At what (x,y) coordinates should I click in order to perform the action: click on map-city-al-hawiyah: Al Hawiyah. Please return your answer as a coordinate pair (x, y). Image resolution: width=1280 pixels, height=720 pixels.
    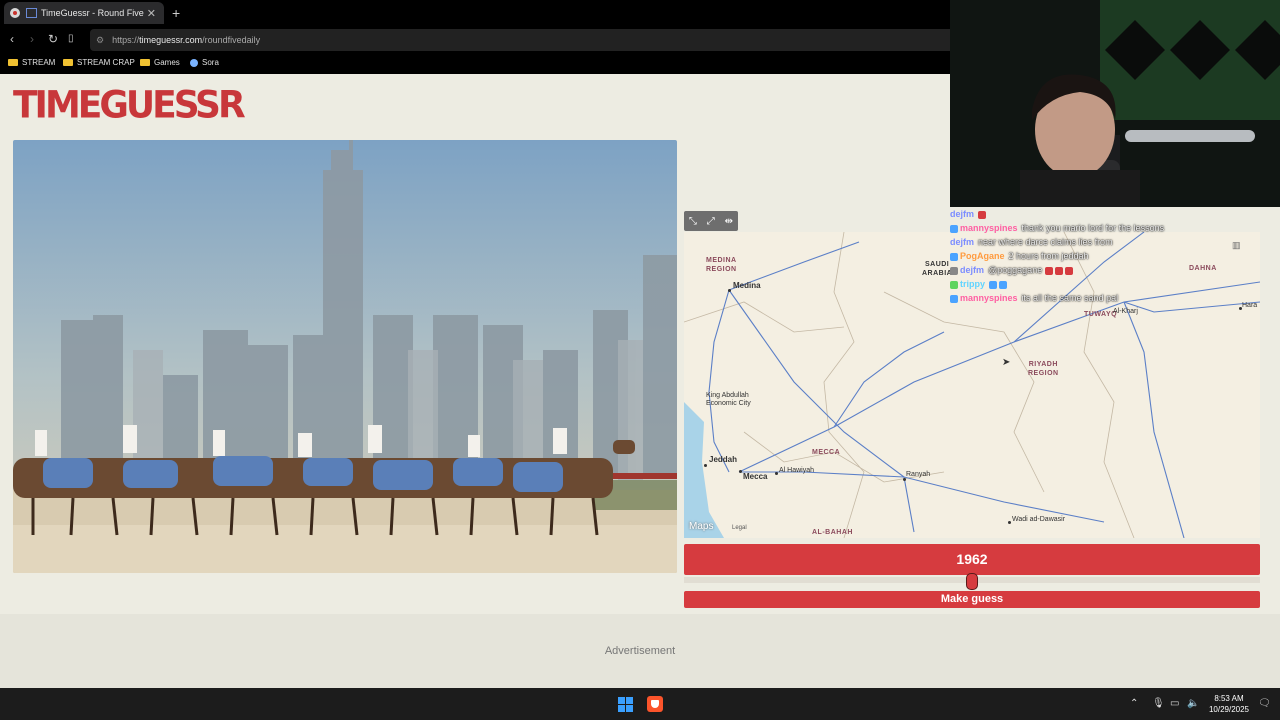
    Looking at the image, I should click on (796, 470).